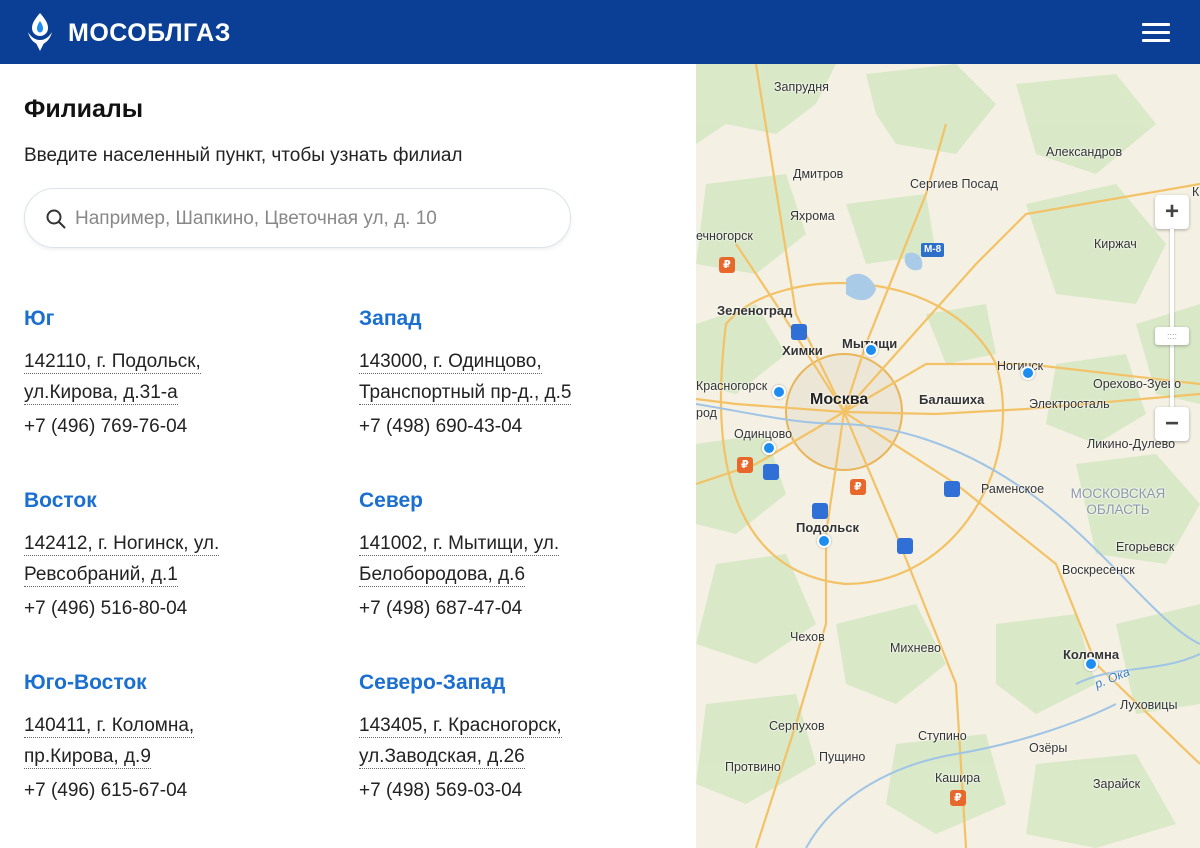 This screenshot has height=848, width=1200. Describe the element at coordinates (1117, 784) in the screenshot. I see `map-label: Зарайск` at that location.